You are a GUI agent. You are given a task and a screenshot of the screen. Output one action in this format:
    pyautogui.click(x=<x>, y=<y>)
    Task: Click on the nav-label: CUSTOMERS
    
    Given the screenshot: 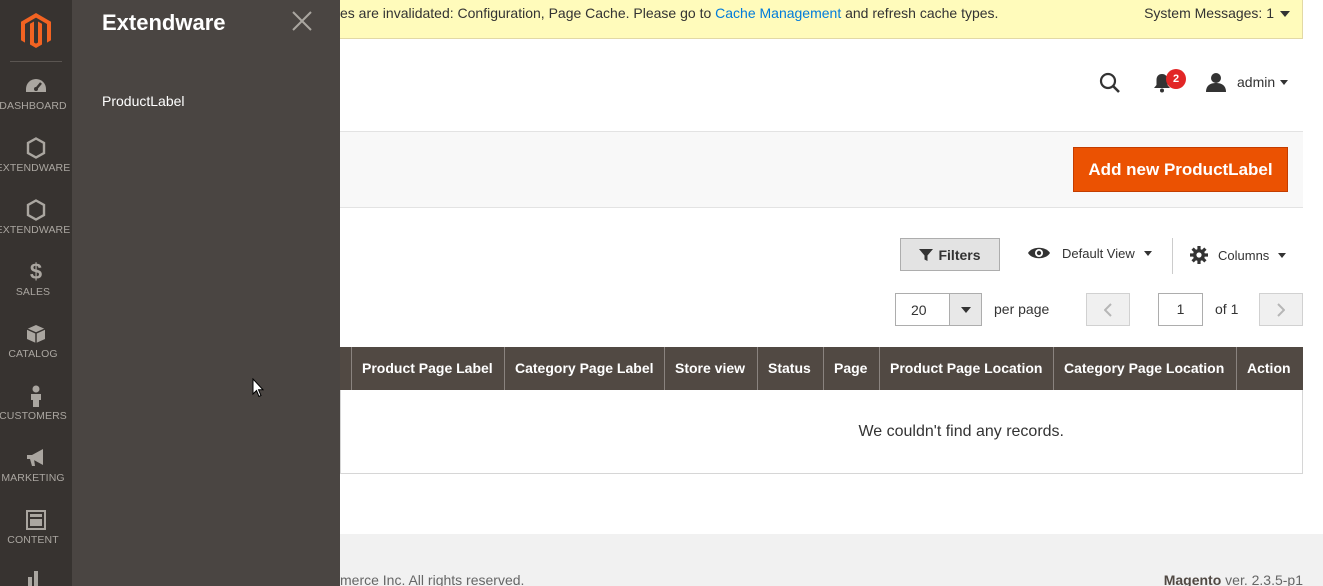 What is the action you would take?
    pyautogui.click(x=33, y=415)
    